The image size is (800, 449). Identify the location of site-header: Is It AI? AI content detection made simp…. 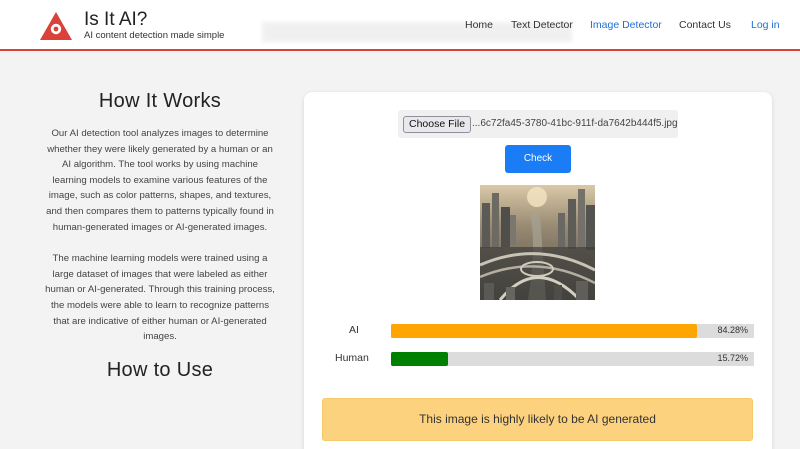
(400, 25).